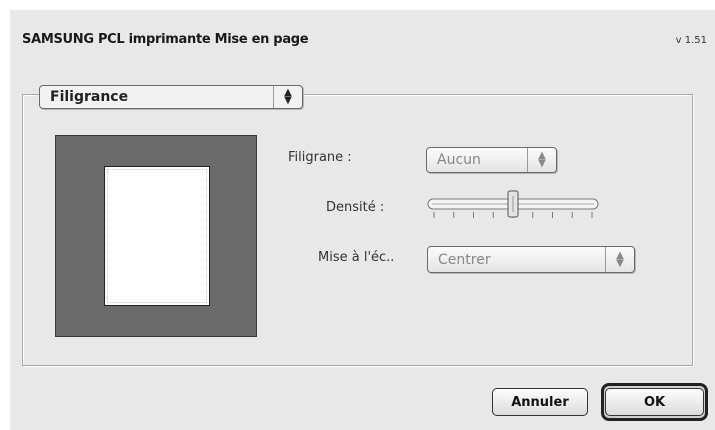  What do you see at coordinates (491, 160) in the screenshot?
I see `filigrane-popup: Aucun ▲ ▼` at bounding box center [491, 160].